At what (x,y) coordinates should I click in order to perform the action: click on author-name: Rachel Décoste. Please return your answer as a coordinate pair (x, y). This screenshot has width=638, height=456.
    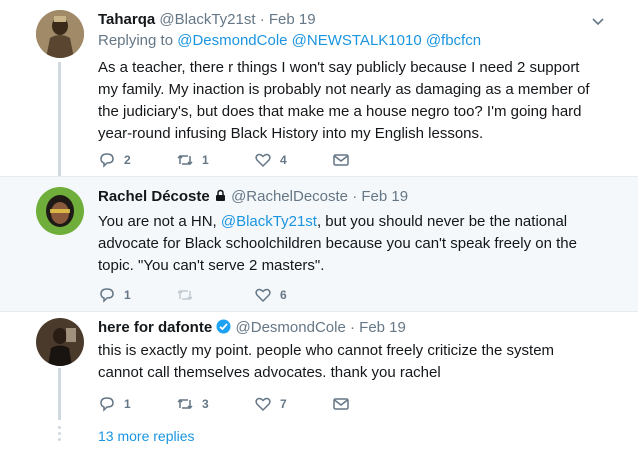
    Looking at the image, I should click on (154, 196).